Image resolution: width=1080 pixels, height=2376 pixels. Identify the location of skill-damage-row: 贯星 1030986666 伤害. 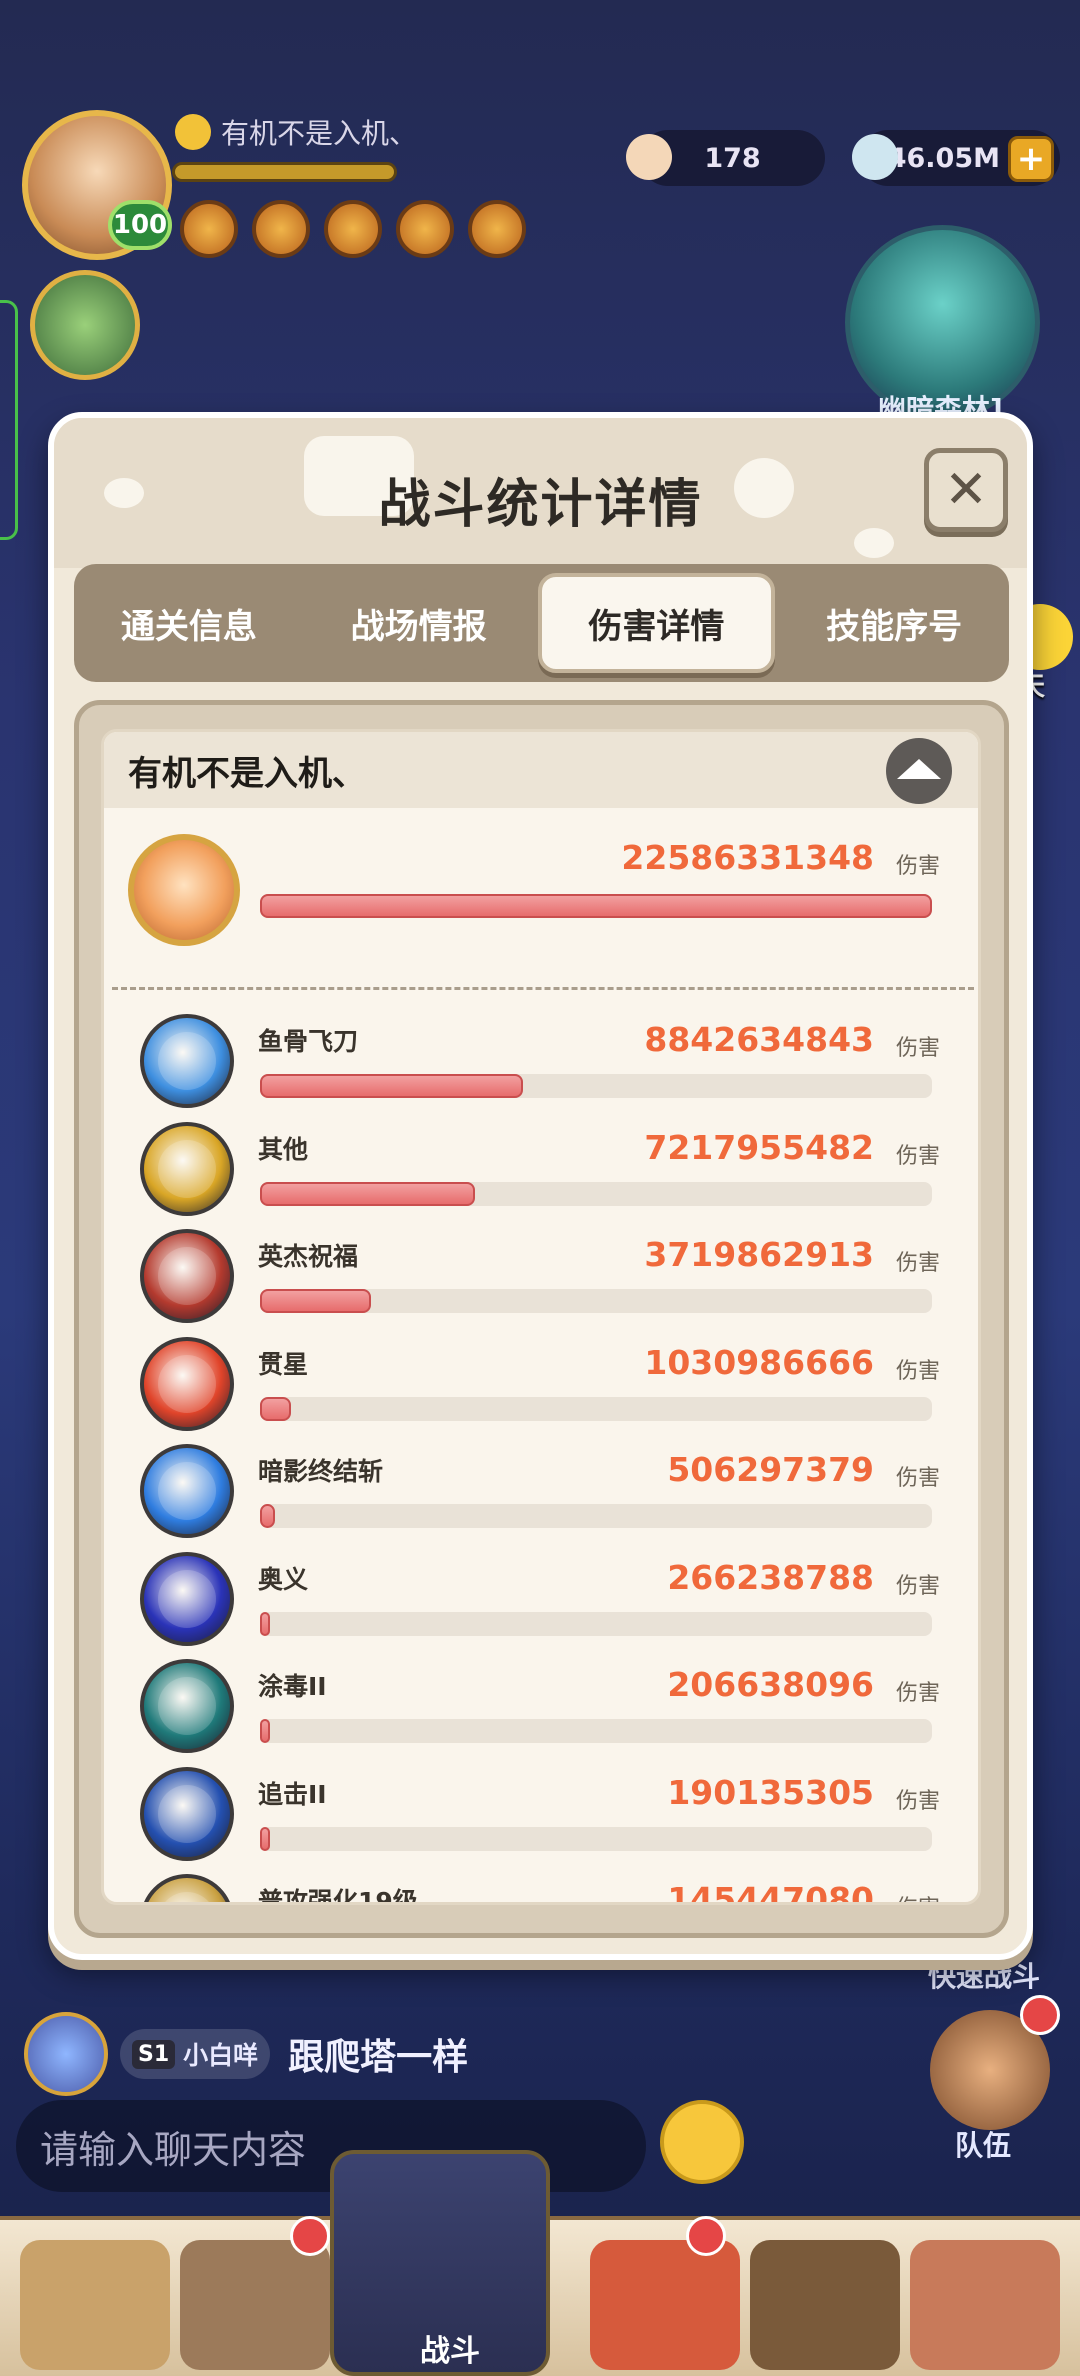
(541, 1389).